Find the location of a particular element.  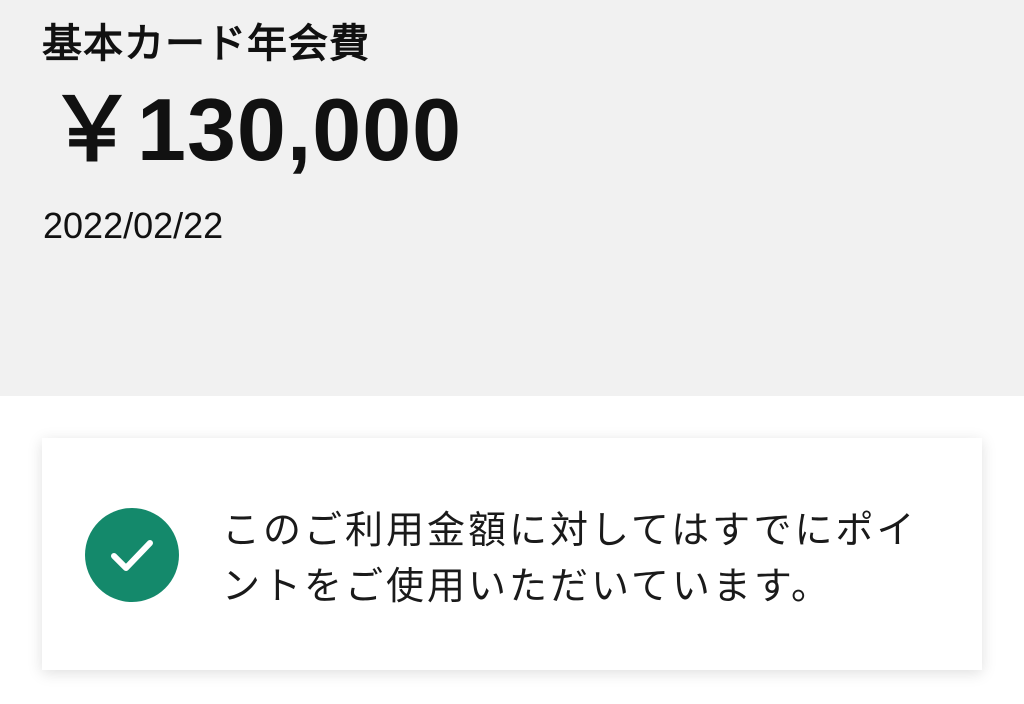

fee-amount: ￥130,000 is located at coordinates (255, 129).